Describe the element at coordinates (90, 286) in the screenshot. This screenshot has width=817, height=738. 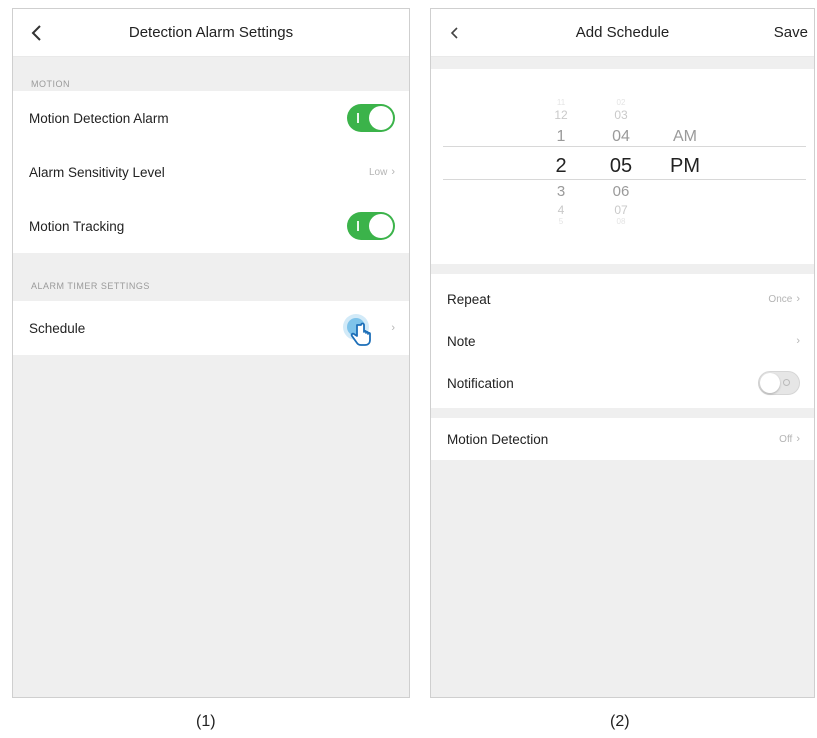
I see `section-label-alarm-timer: ALARM TIMER SETTINGS` at that location.